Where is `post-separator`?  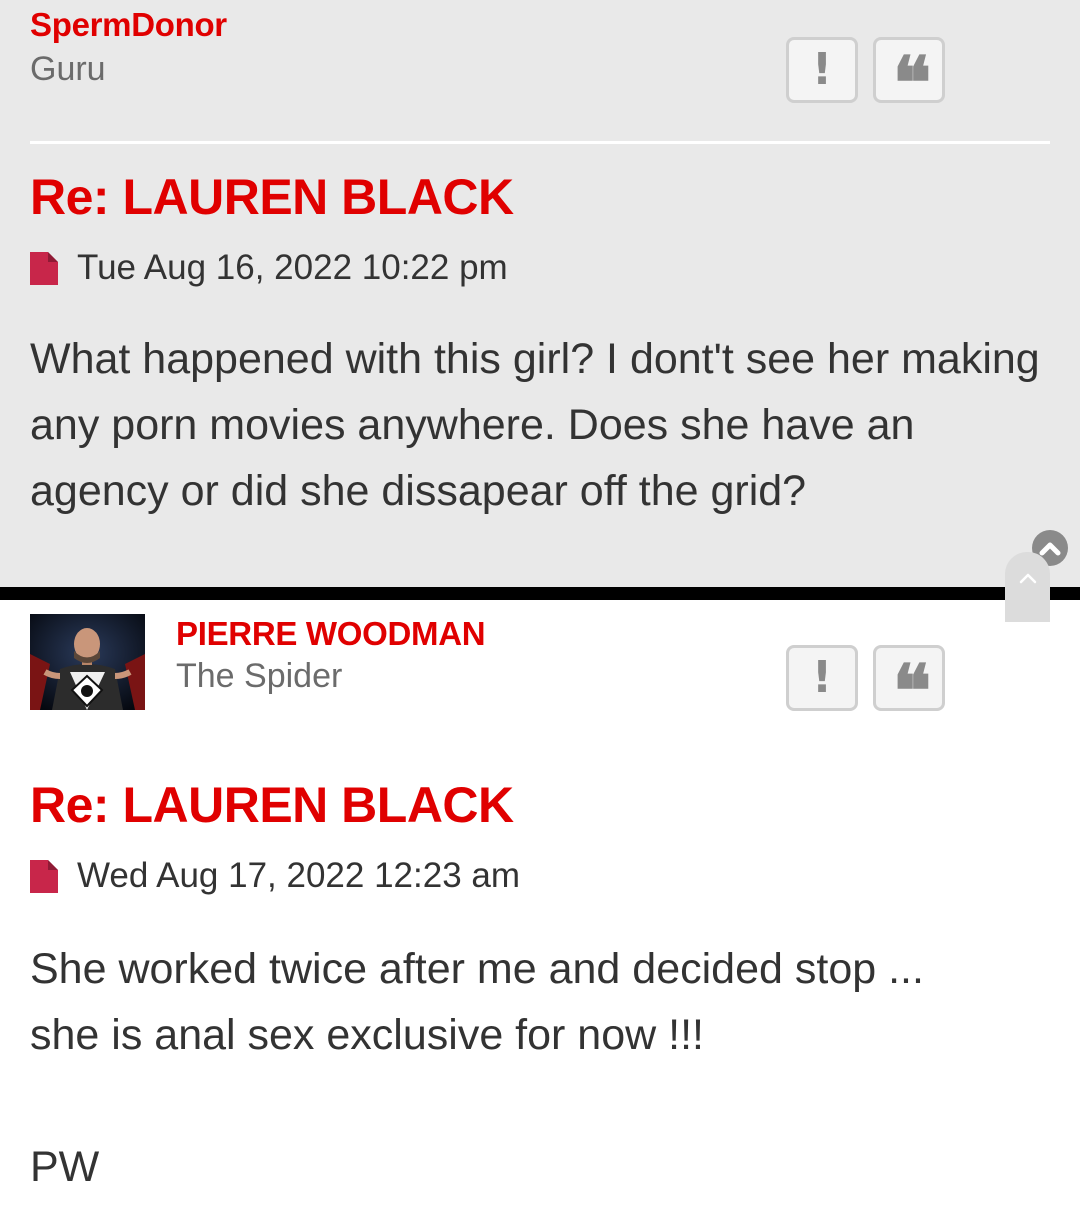 post-separator is located at coordinates (540, 593).